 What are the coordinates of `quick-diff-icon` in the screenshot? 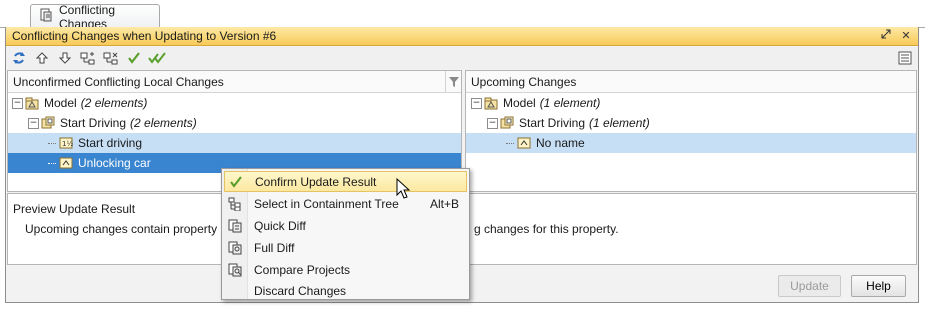 It's located at (235, 226).